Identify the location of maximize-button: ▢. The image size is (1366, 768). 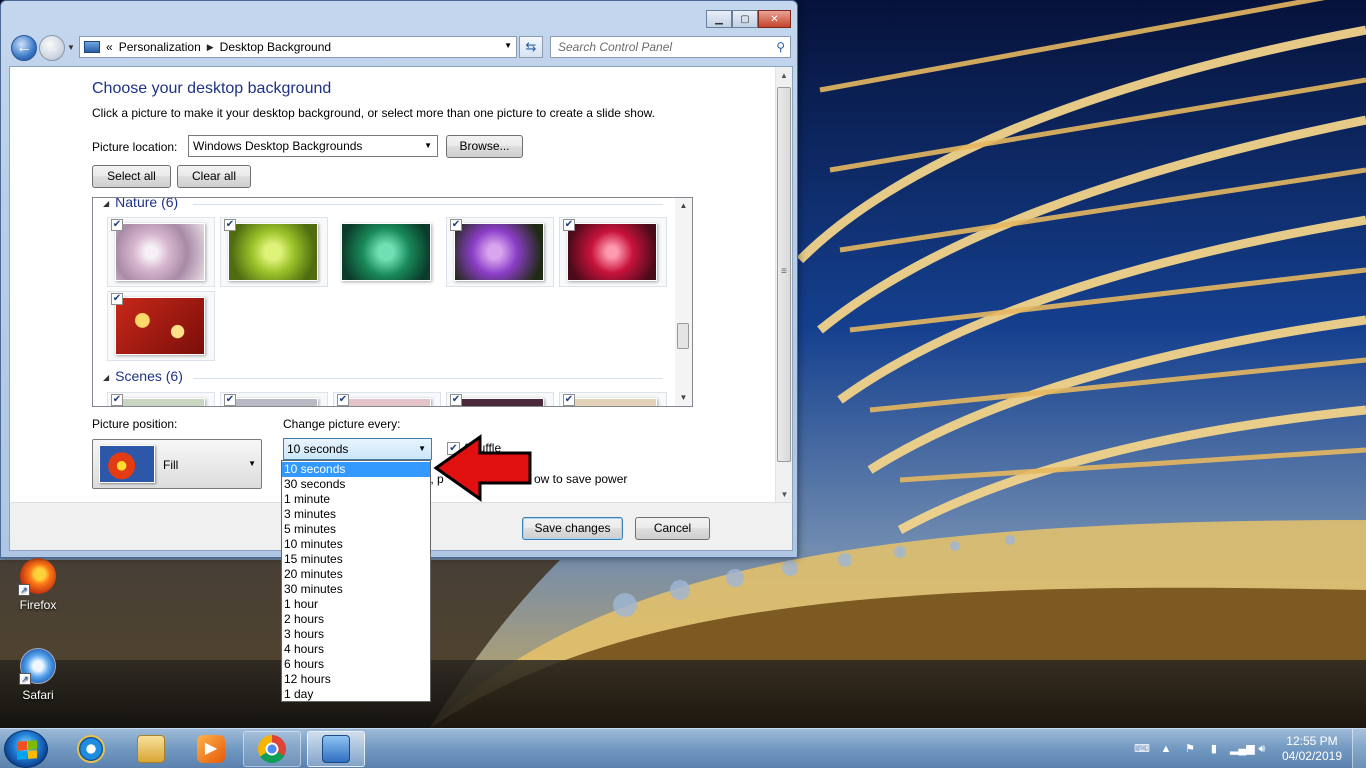
(745, 19).